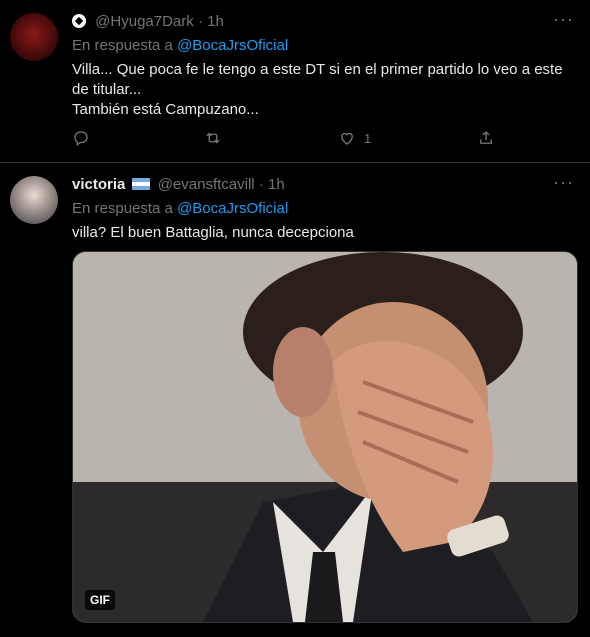  I want to click on display-name: victoria, so click(98, 184).